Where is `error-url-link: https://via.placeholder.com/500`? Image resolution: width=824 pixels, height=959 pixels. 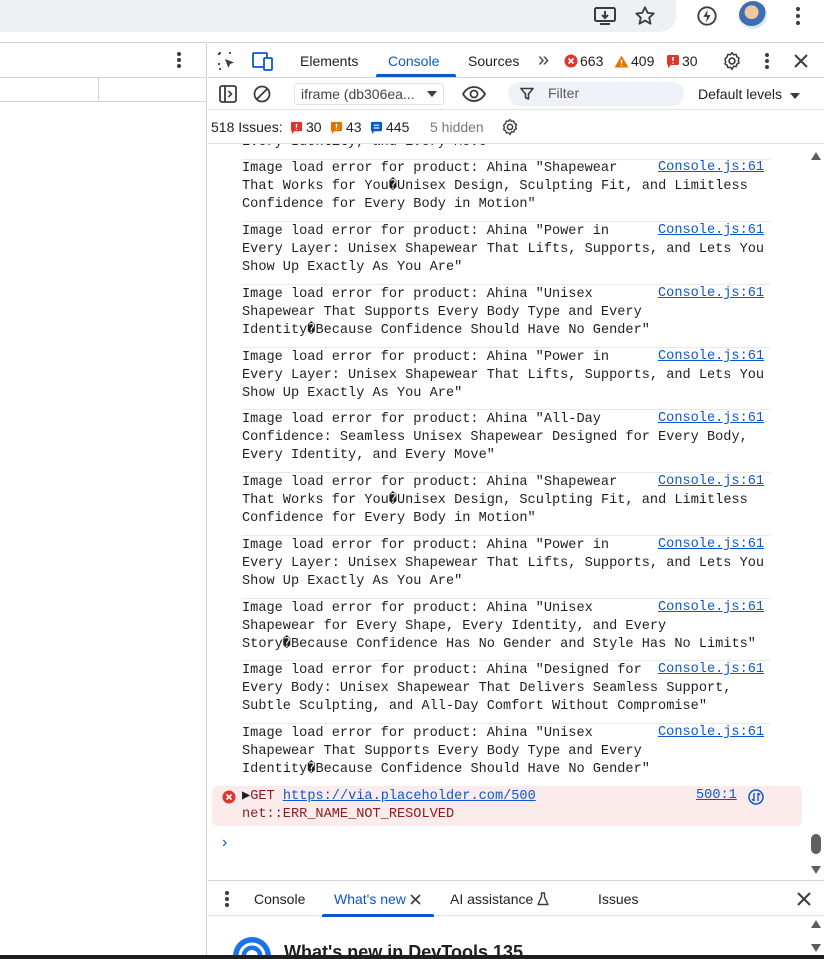
error-url-link: https://via.placeholder.com/500 is located at coordinates (409, 796).